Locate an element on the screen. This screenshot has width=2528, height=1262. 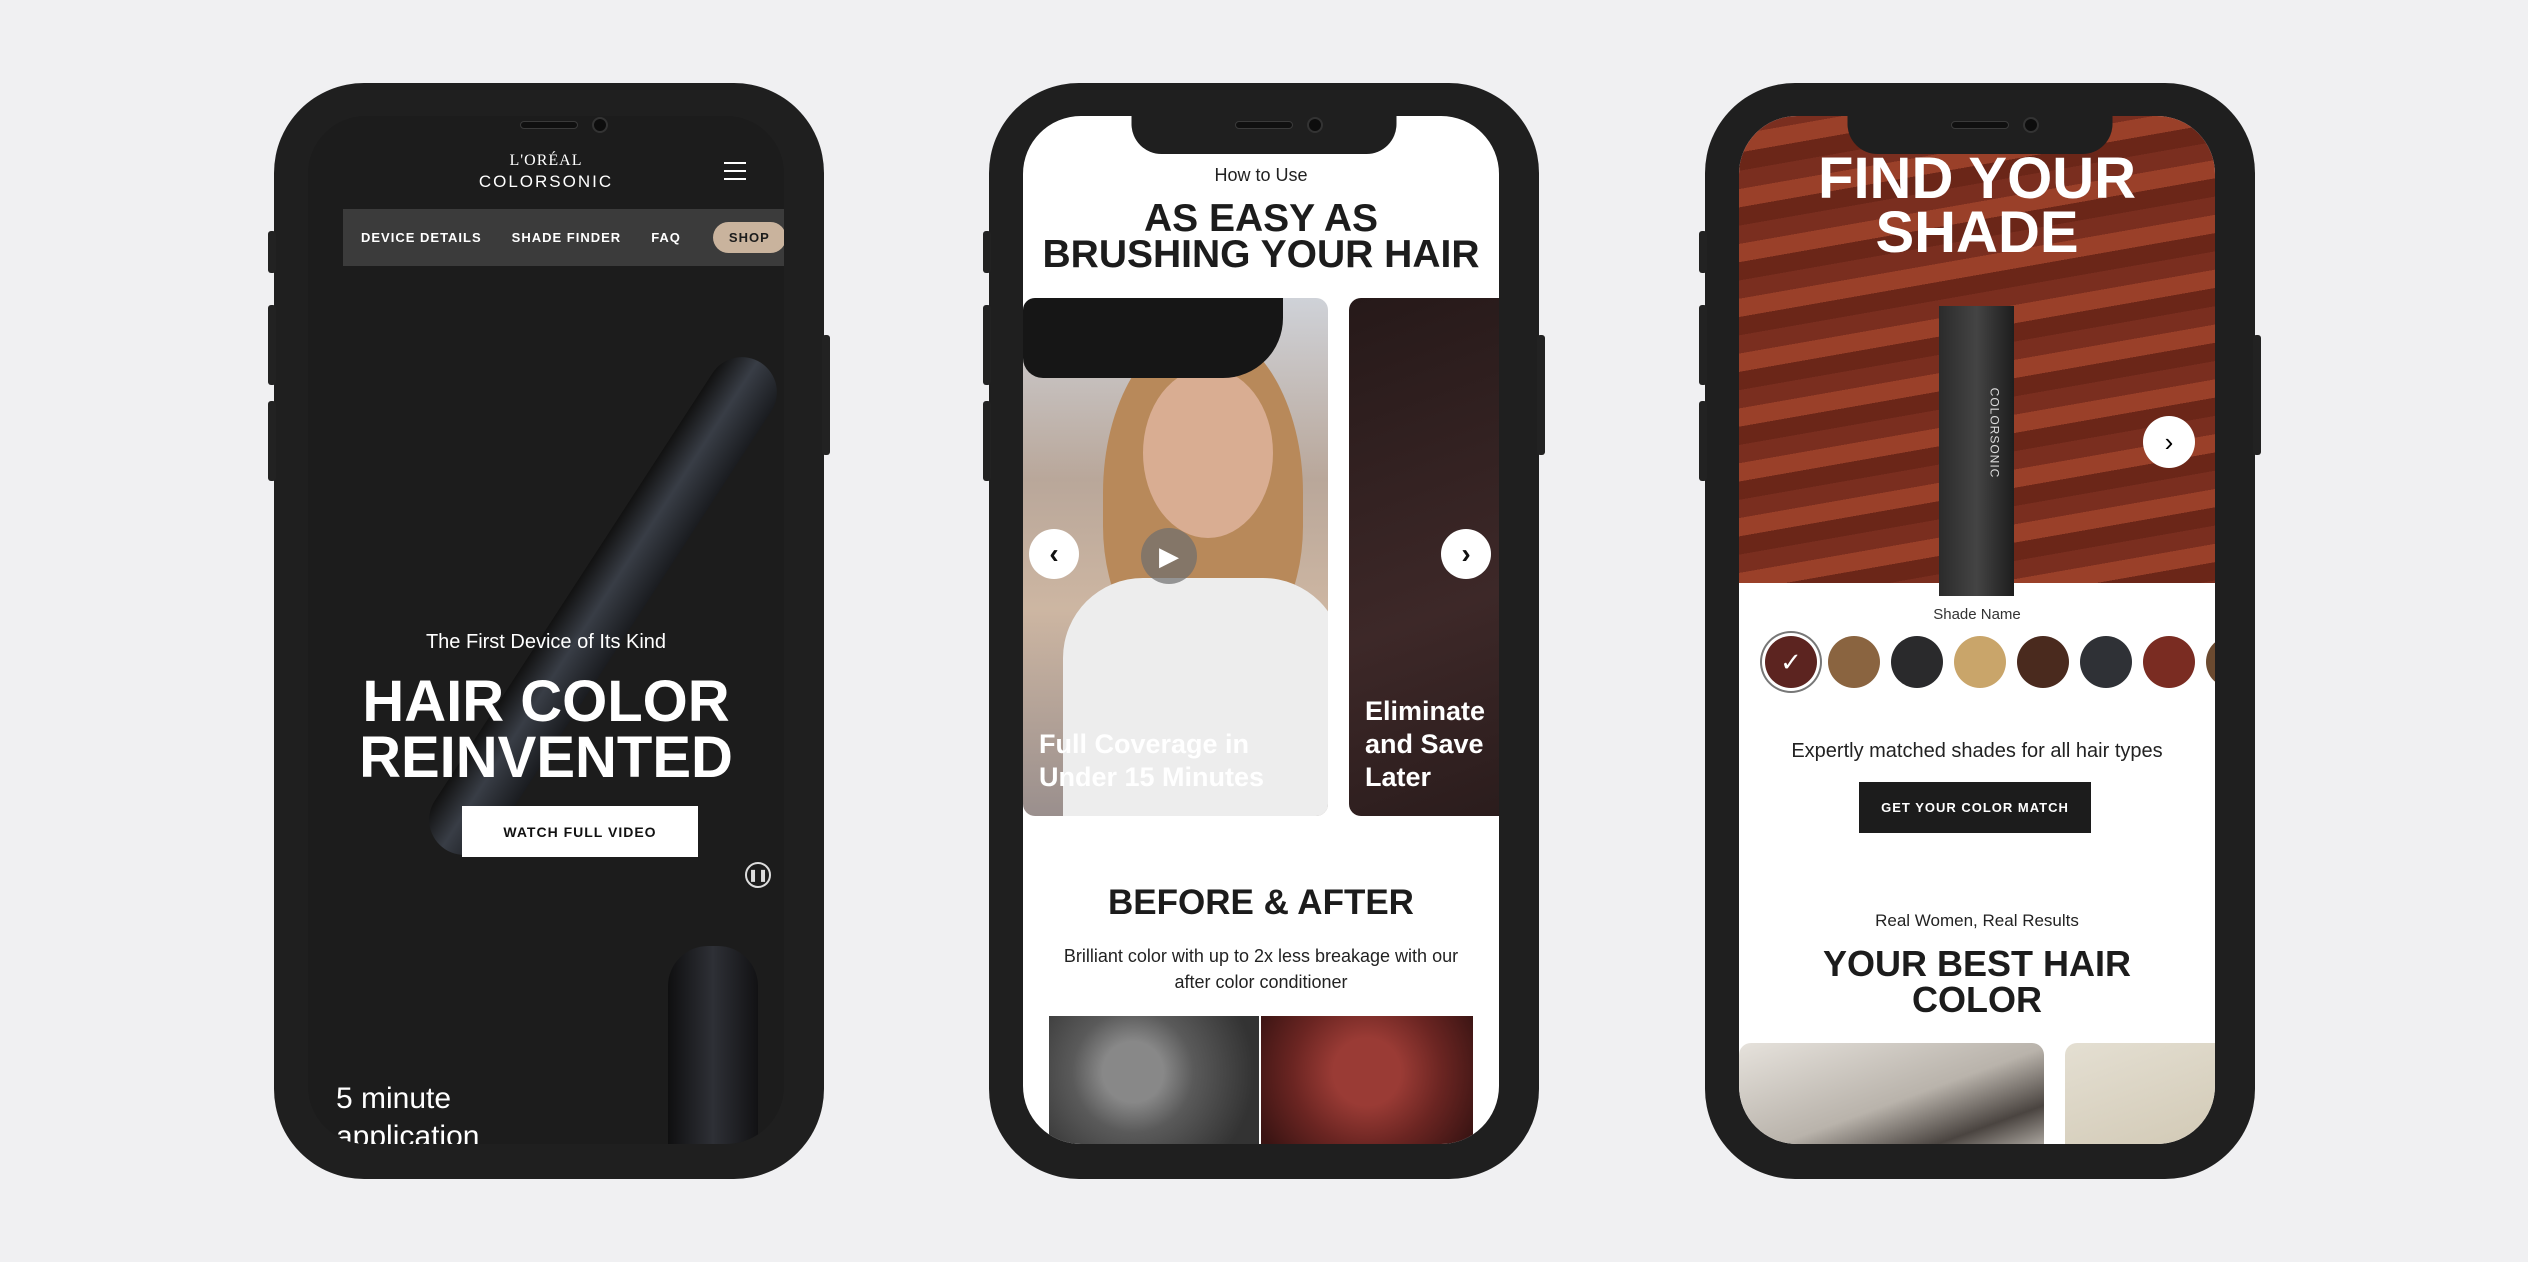
hero-title: HAIR COLOR REINVENTED is located at coordinates (546, 729).